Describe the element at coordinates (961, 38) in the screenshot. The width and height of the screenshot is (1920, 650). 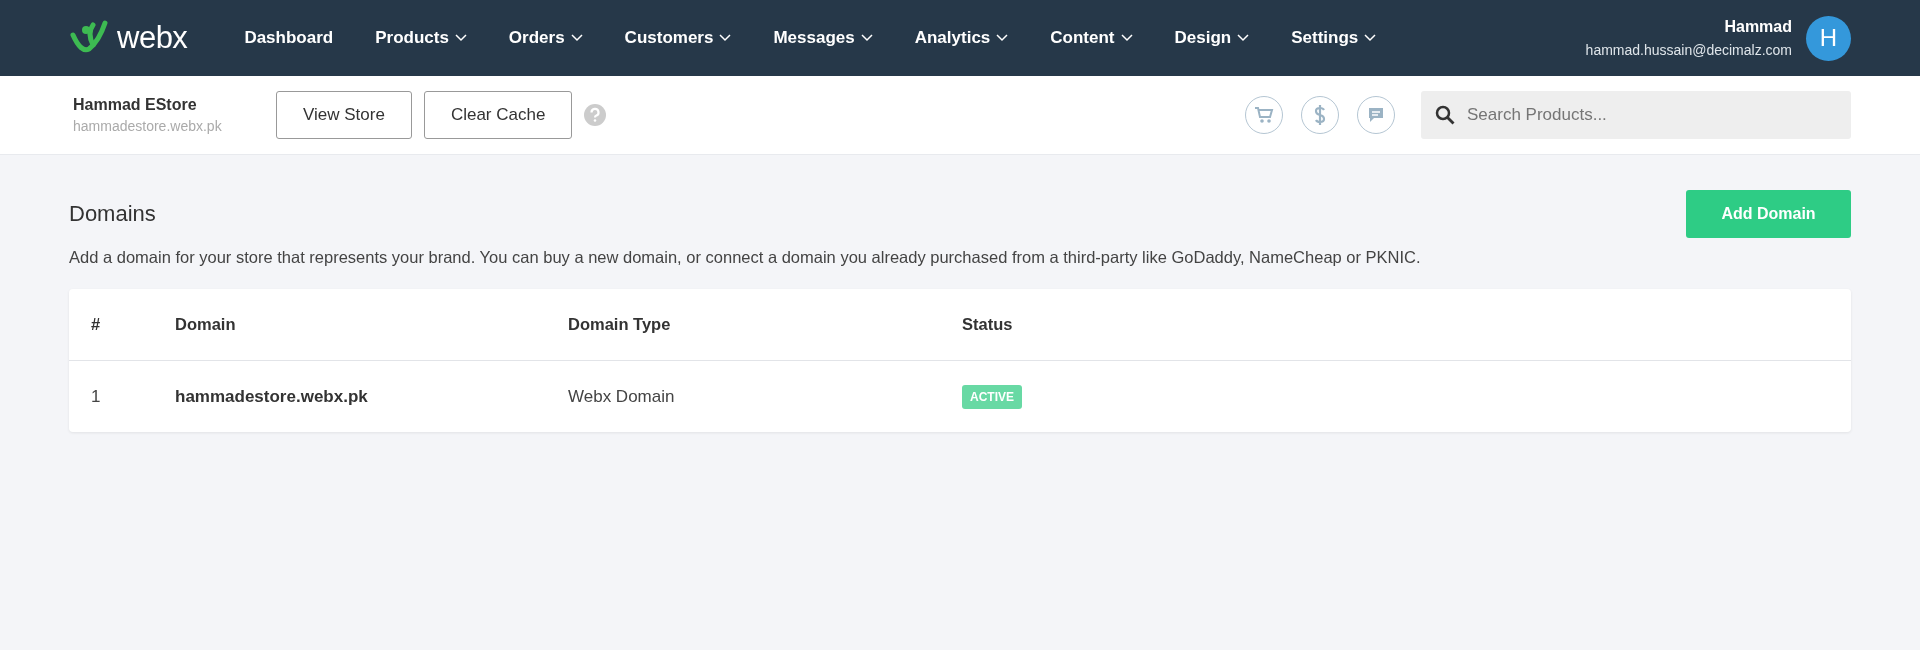
I see `nav-item: Analytics` at that location.